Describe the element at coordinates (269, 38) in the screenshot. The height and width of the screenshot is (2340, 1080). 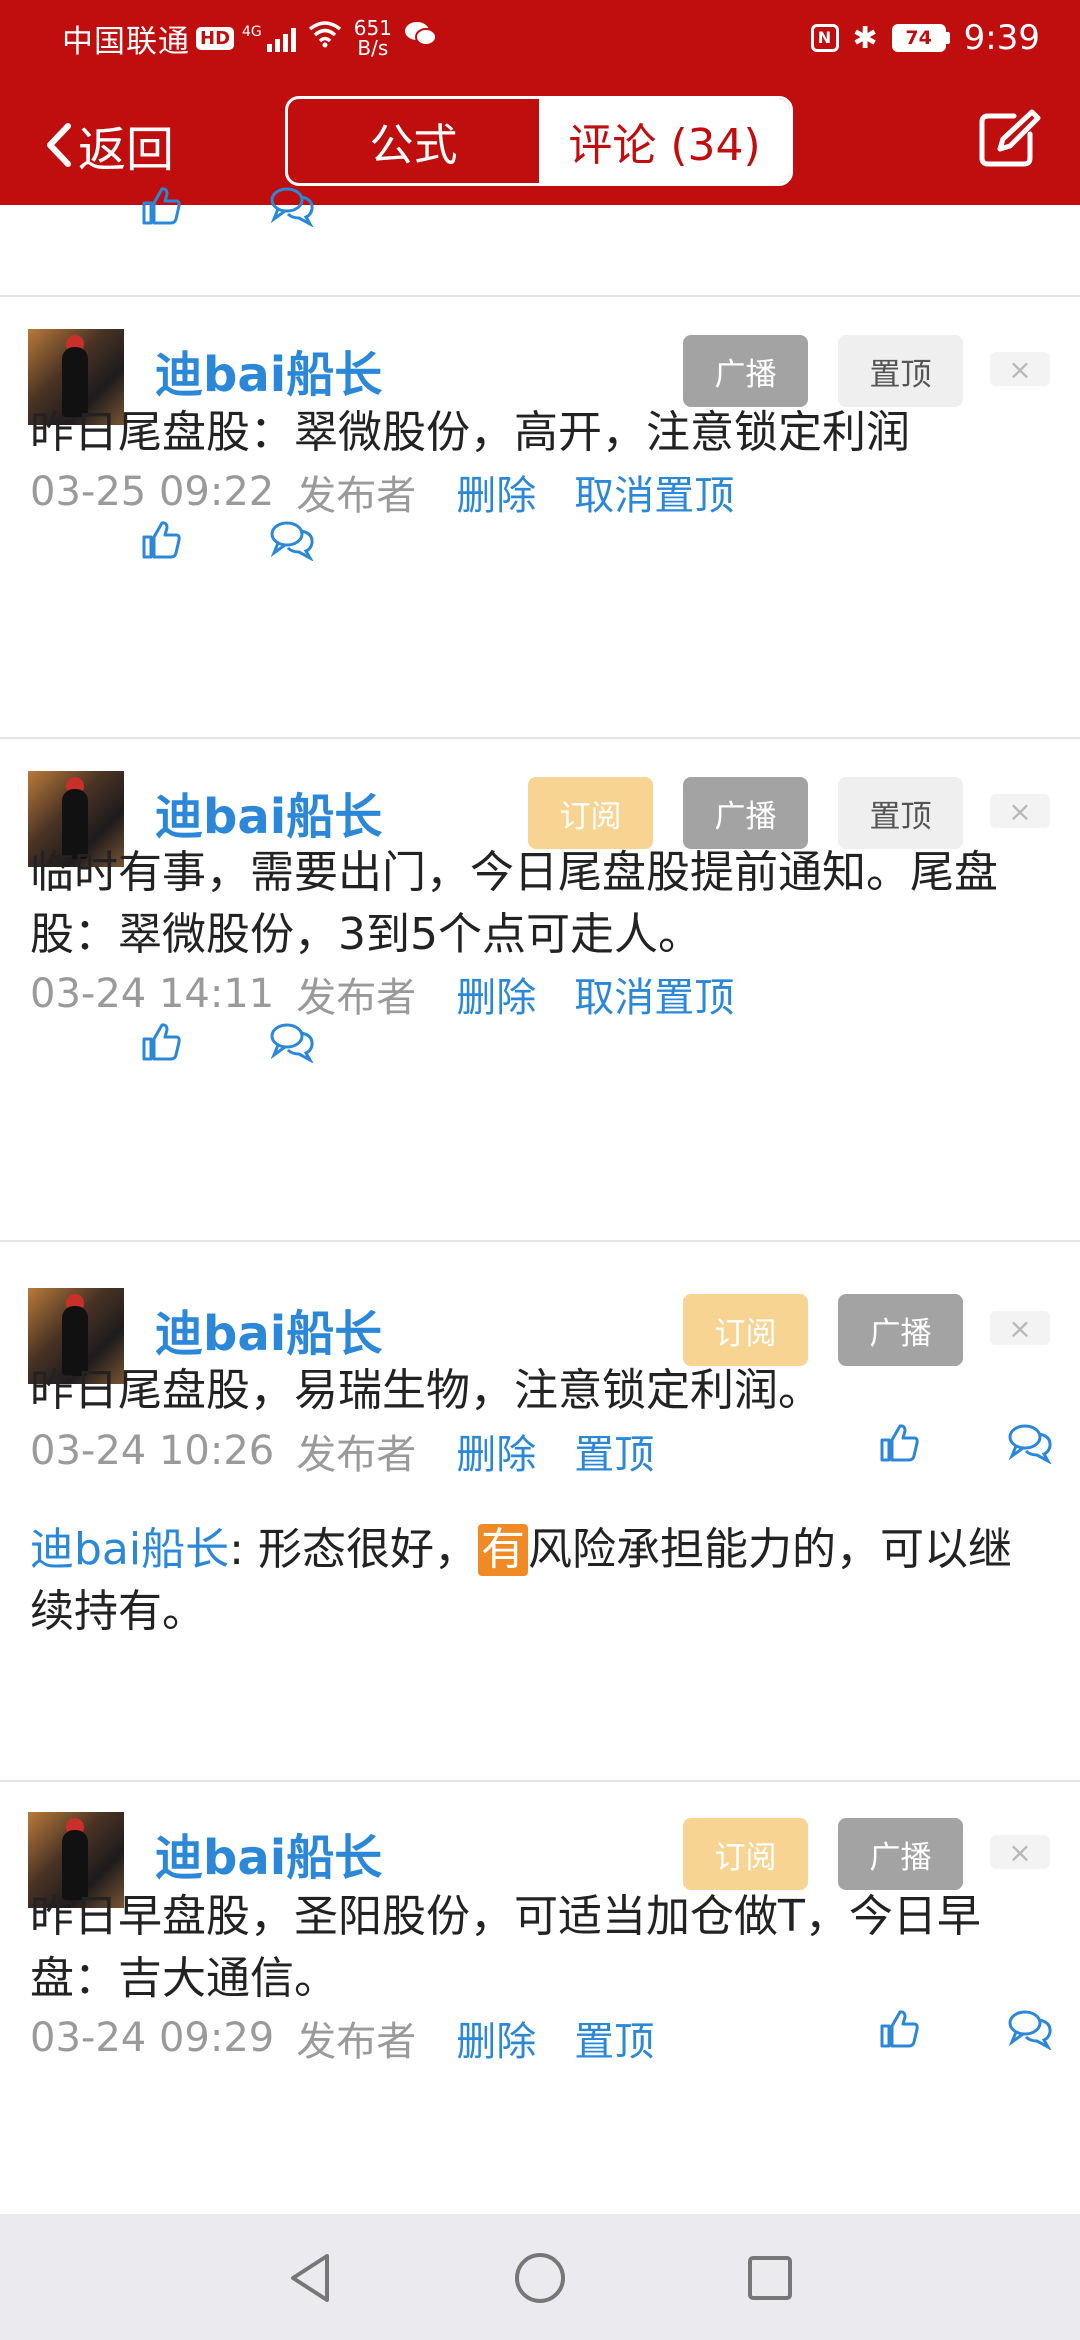
I see `signal-icon: 4G` at that location.